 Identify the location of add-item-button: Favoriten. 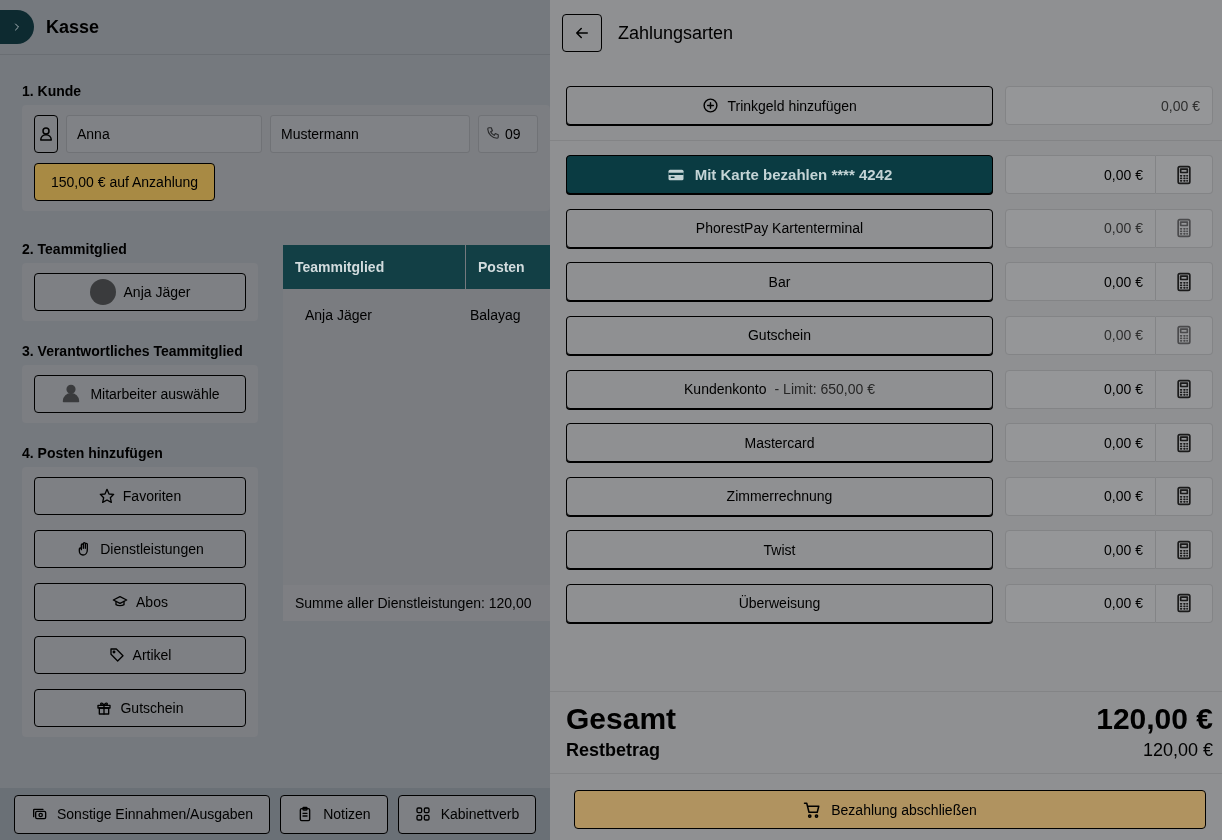
(140, 496).